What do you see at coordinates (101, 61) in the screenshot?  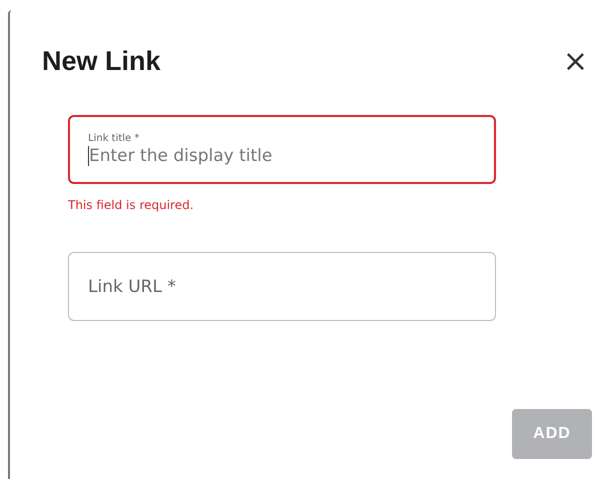 I see `dialog-title: New Link` at bounding box center [101, 61].